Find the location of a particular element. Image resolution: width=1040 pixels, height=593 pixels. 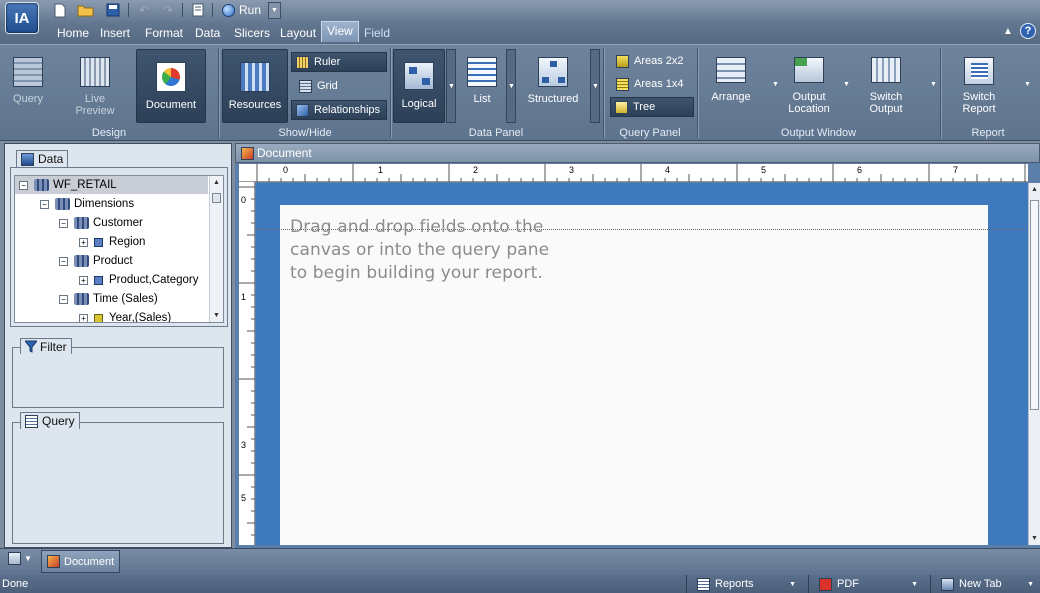

collapse-ribbon-icon: ▲ is located at coordinates (1008, 31).